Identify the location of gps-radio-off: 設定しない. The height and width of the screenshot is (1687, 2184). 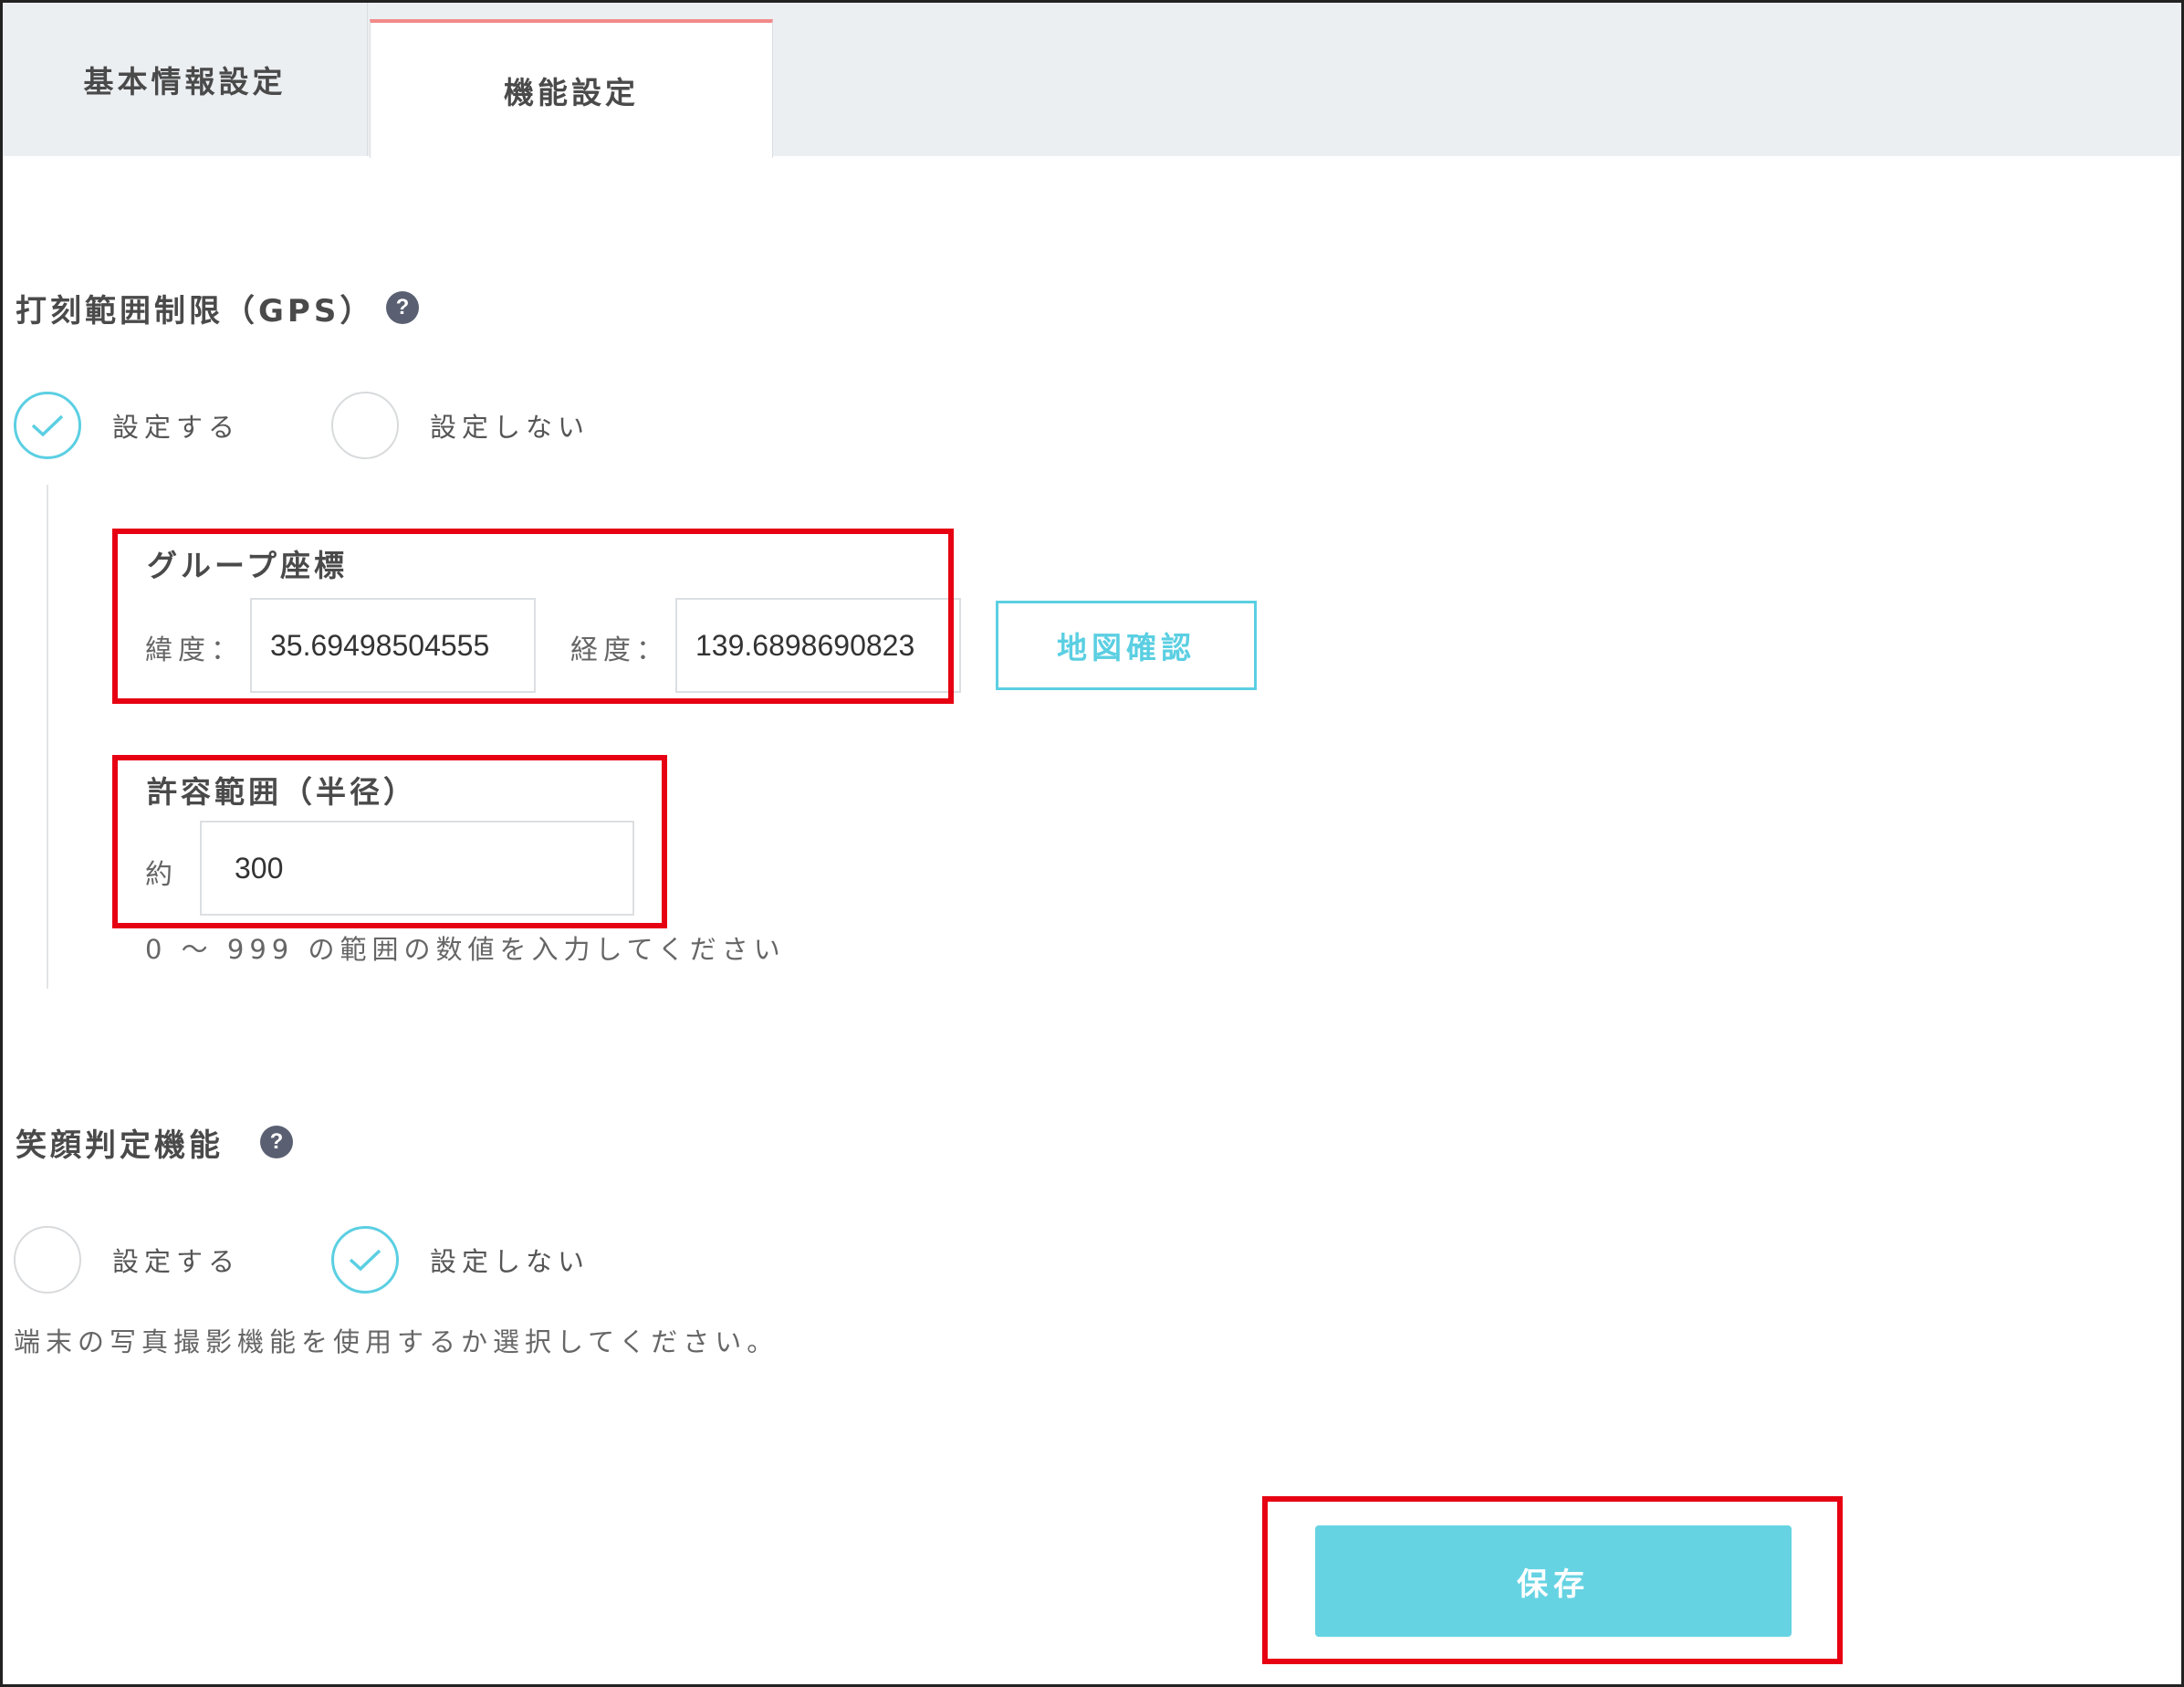
(460, 425).